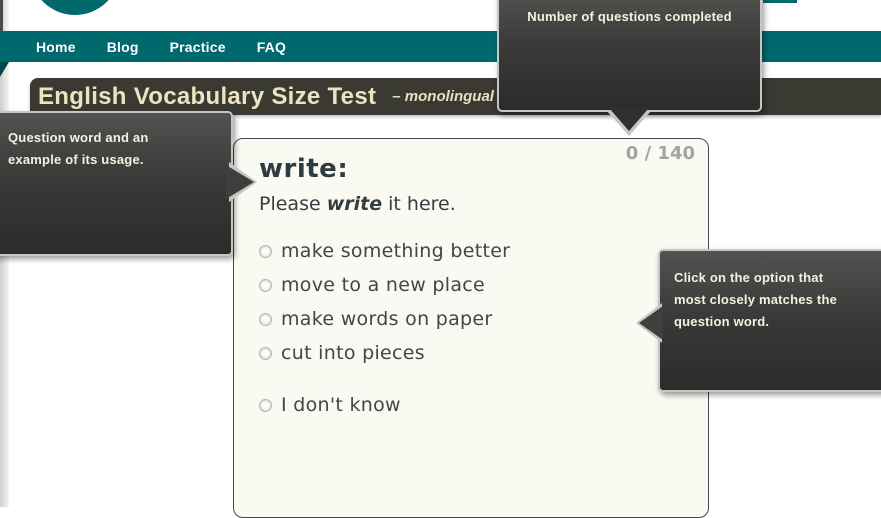 This screenshot has width=881, height=518. I want to click on nav-item-blog: Blog, so click(123, 47).